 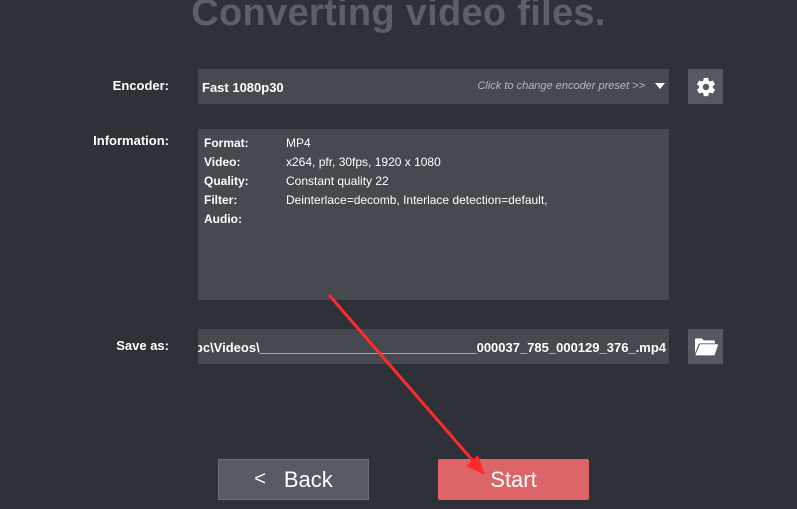 I want to click on browse-folder-button, so click(x=705, y=346).